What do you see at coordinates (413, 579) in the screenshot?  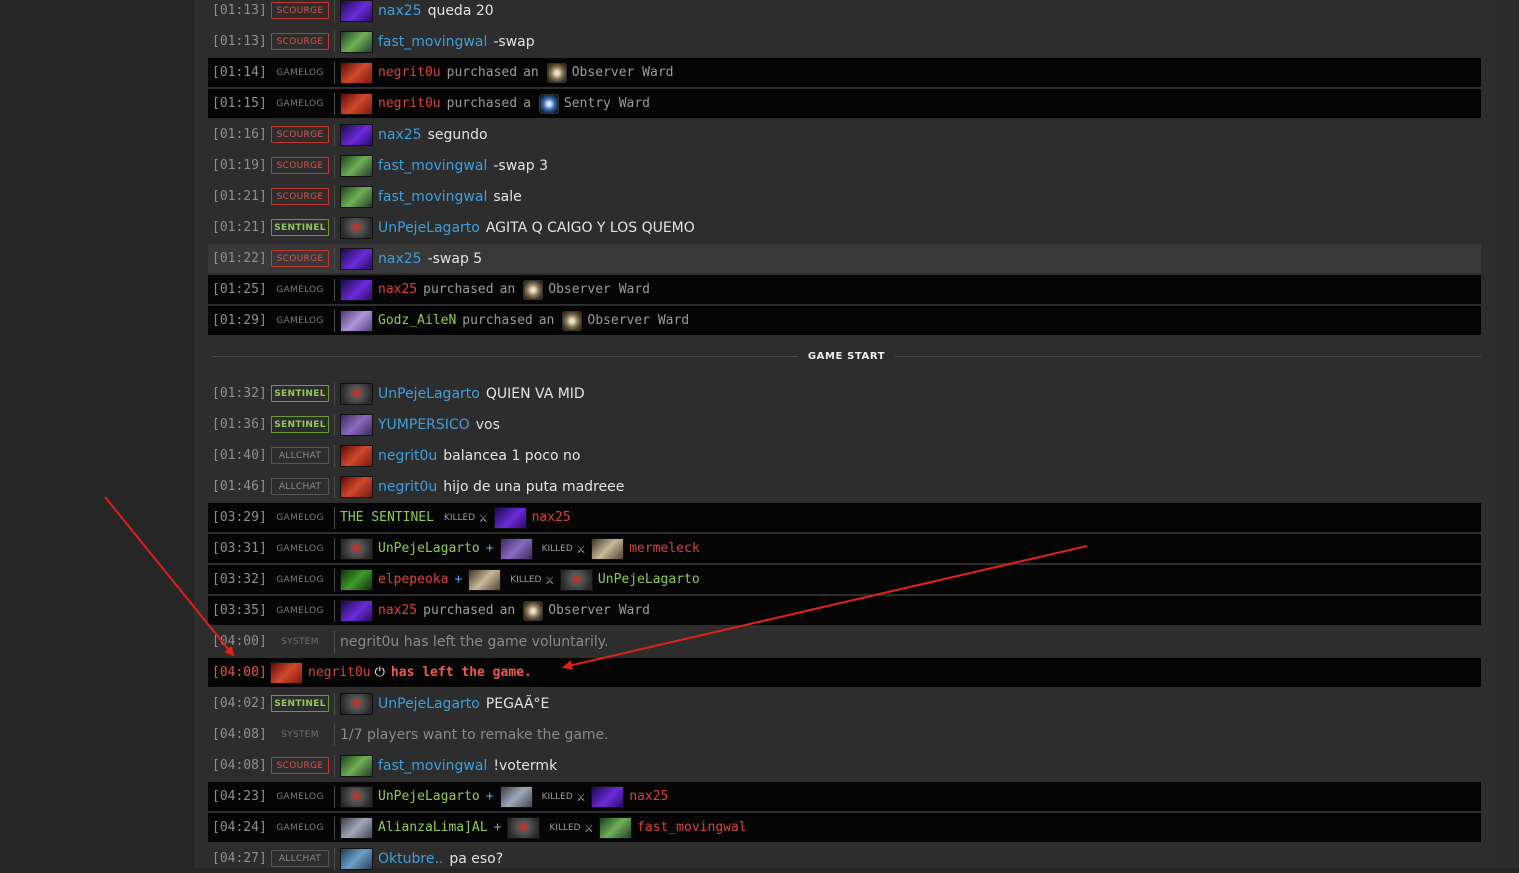 I see `killer-name-link: elpepeoka` at bounding box center [413, 579].